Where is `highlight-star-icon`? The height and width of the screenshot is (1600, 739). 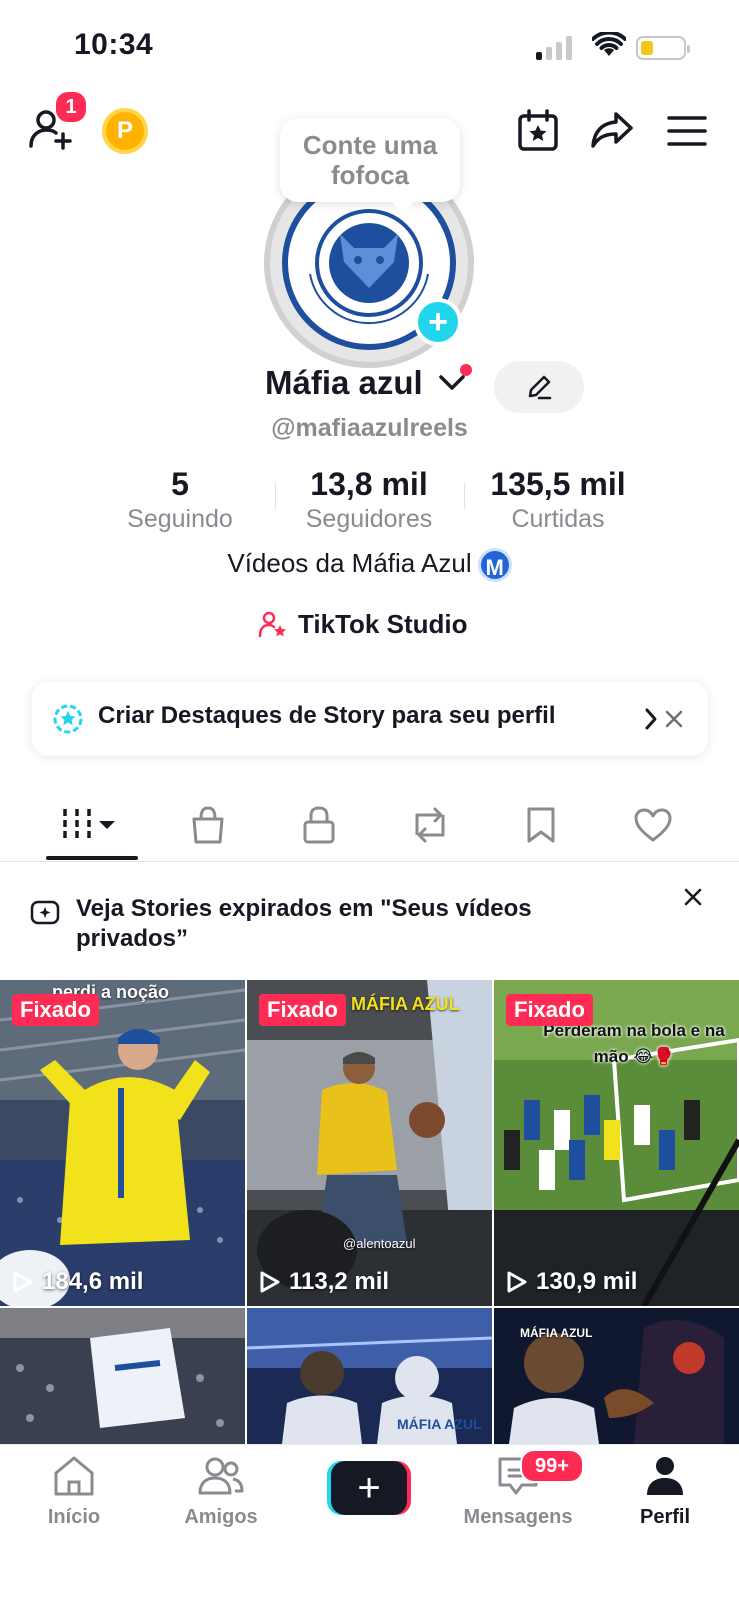 highlight-star-icon is located at coordinates (68, 719).